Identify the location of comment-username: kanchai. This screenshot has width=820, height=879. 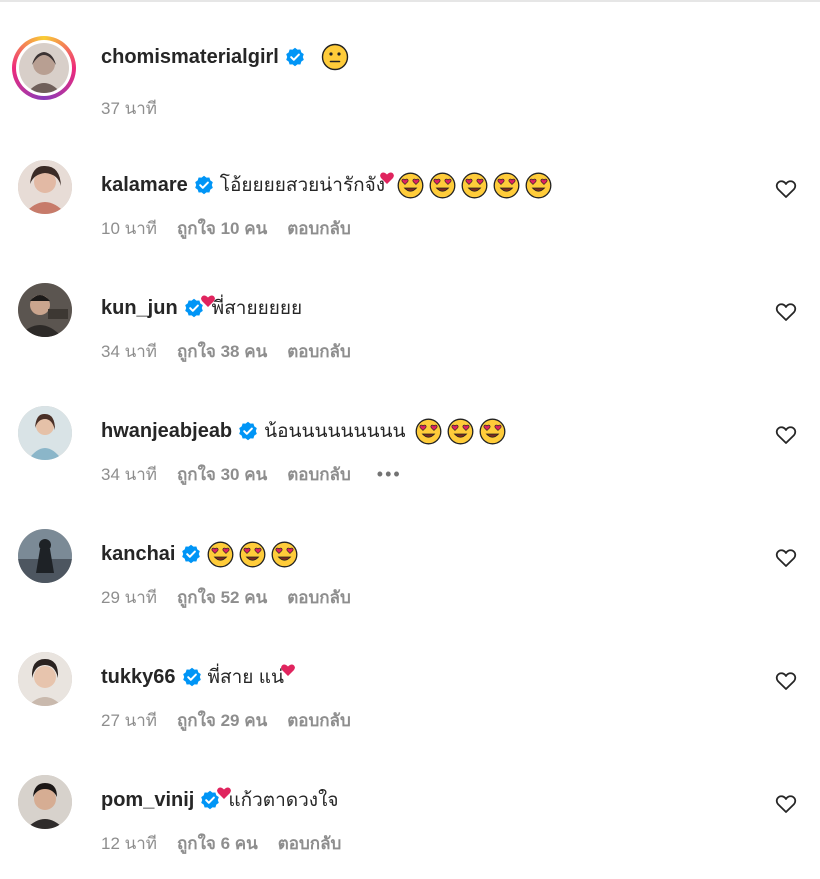
(138, 554).